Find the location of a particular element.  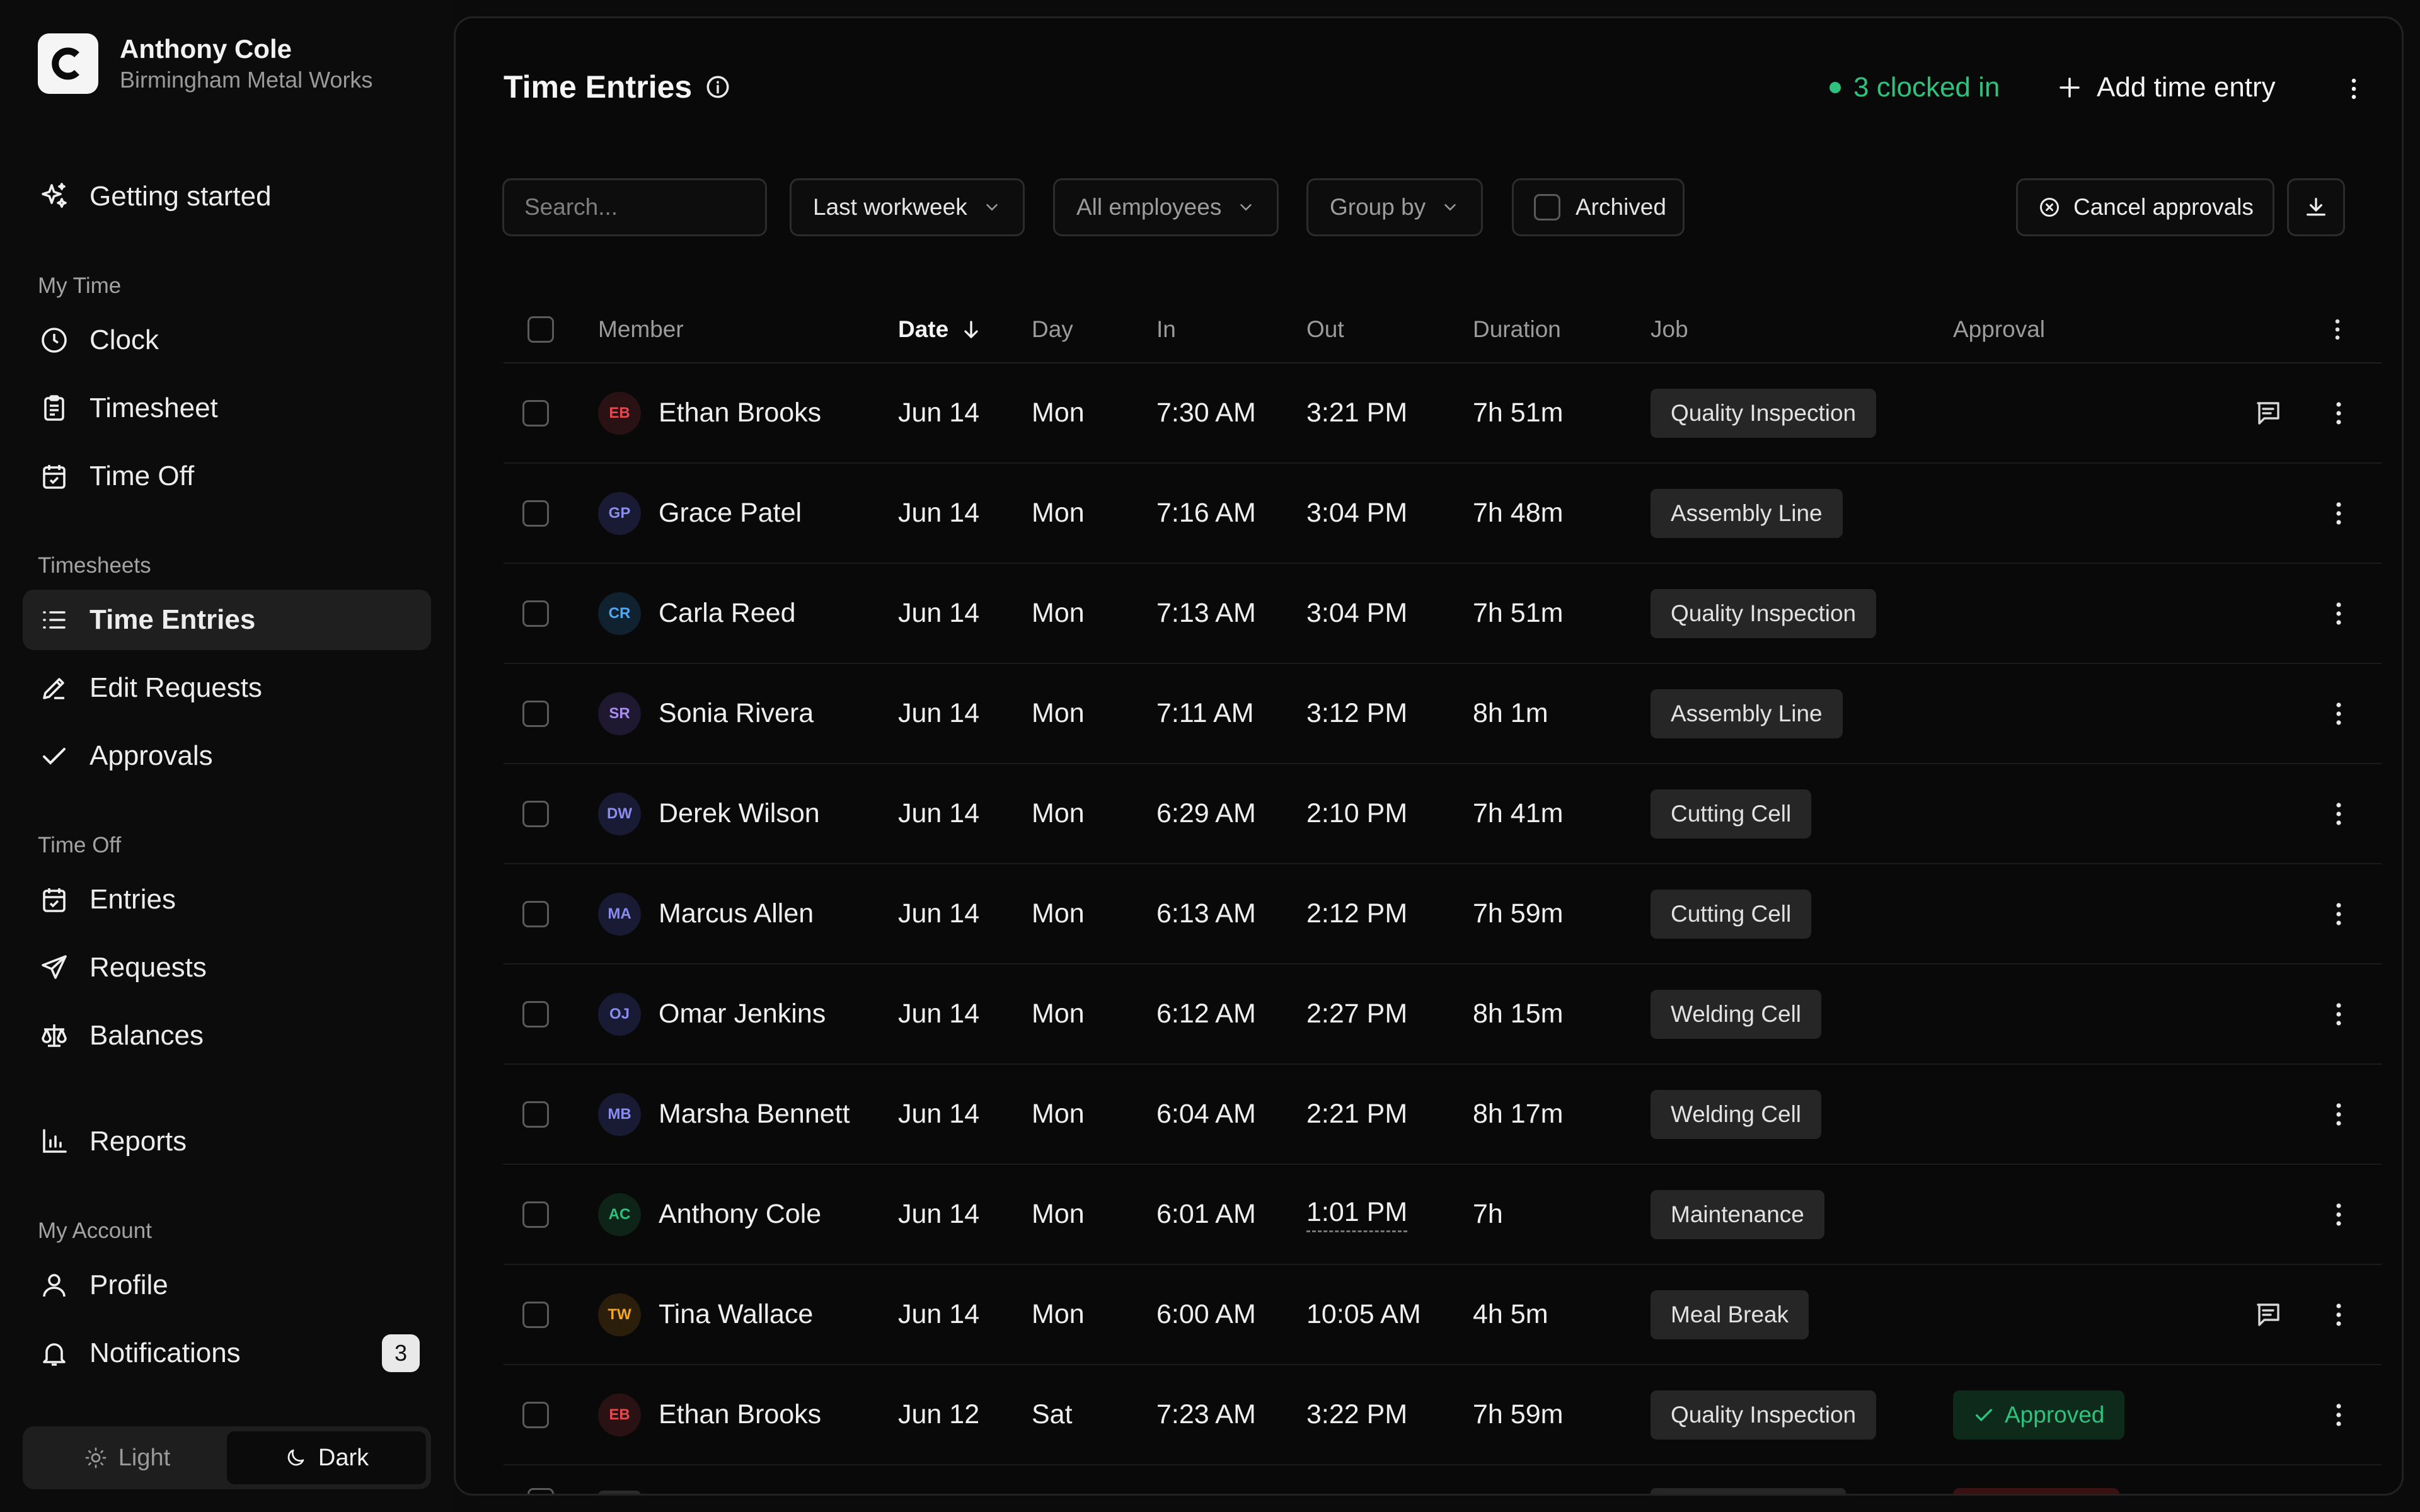

column-date: Date is located at coordinates (940, 329).